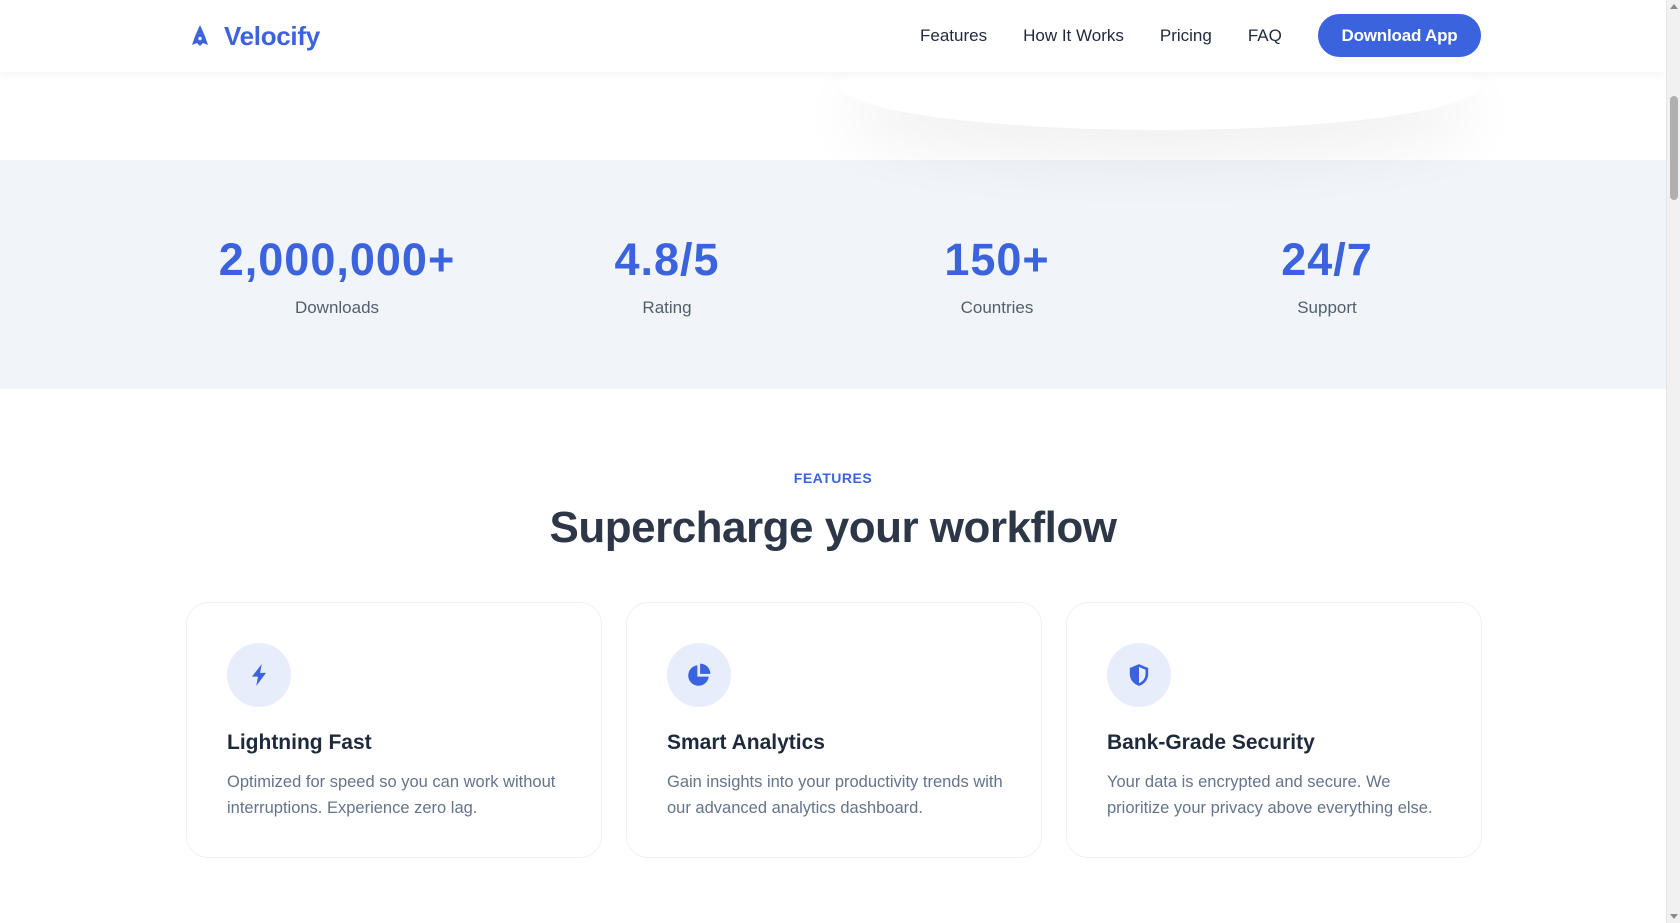 This screenshot has height=923, width=1680. Describe the element at coordinates (1674, 6) in the screenshot. I see `scroll-up-arrow-icon` at that location.